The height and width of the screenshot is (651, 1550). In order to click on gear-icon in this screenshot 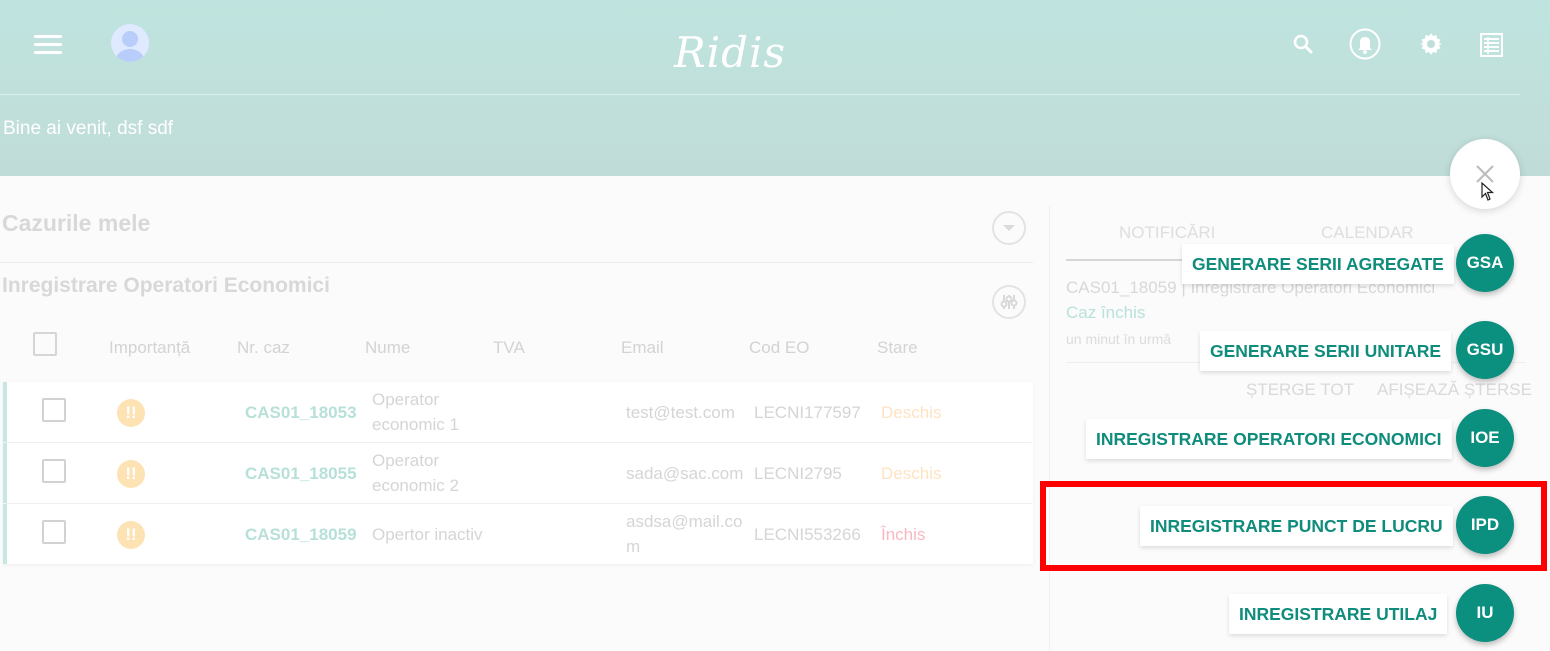, I will do `click(1431, 46)`.